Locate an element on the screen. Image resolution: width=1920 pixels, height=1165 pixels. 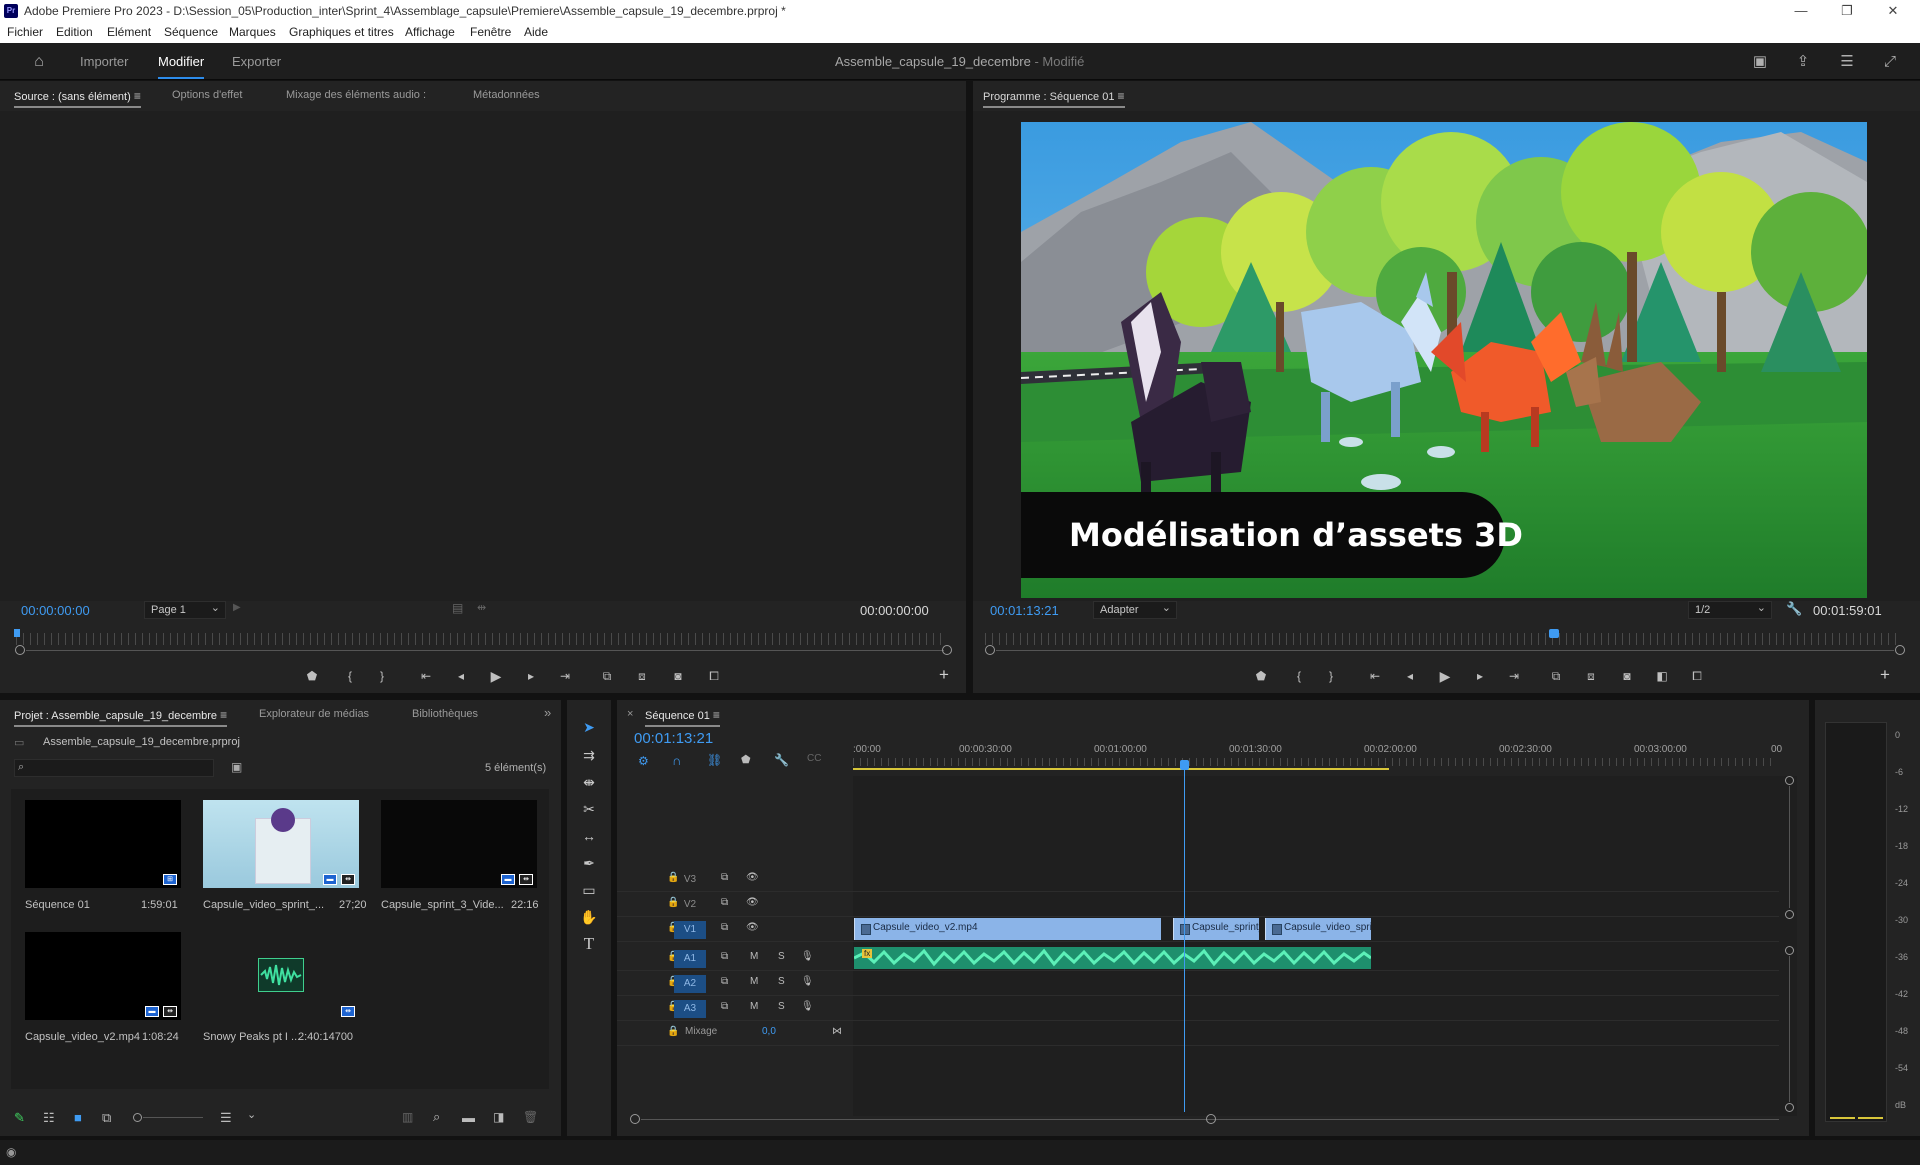
new-item-icon: ◨ is located at coordinates (498, 1117).